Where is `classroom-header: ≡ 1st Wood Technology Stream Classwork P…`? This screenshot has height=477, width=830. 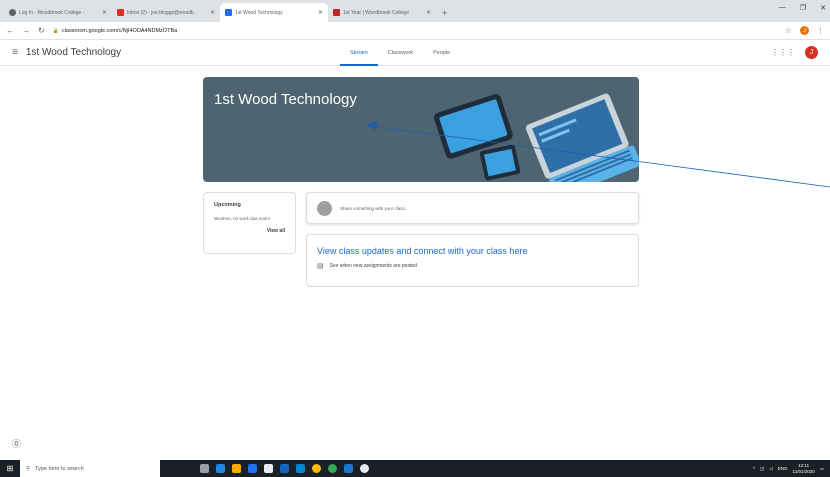 classroom-header: ≡ 1st Wood Technology Stream Classwork P… is located at coordinates (415, 53).